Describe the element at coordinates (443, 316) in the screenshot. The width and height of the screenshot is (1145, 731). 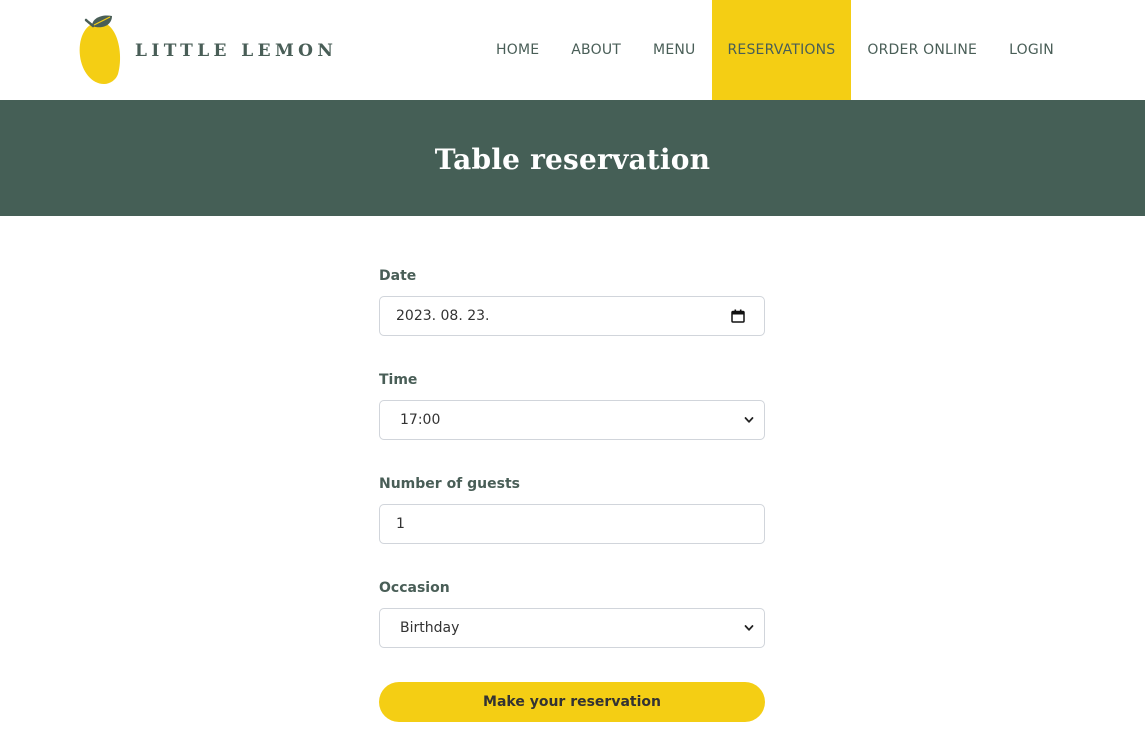
I see `date-value: 2023. 08. 23.` at that location.